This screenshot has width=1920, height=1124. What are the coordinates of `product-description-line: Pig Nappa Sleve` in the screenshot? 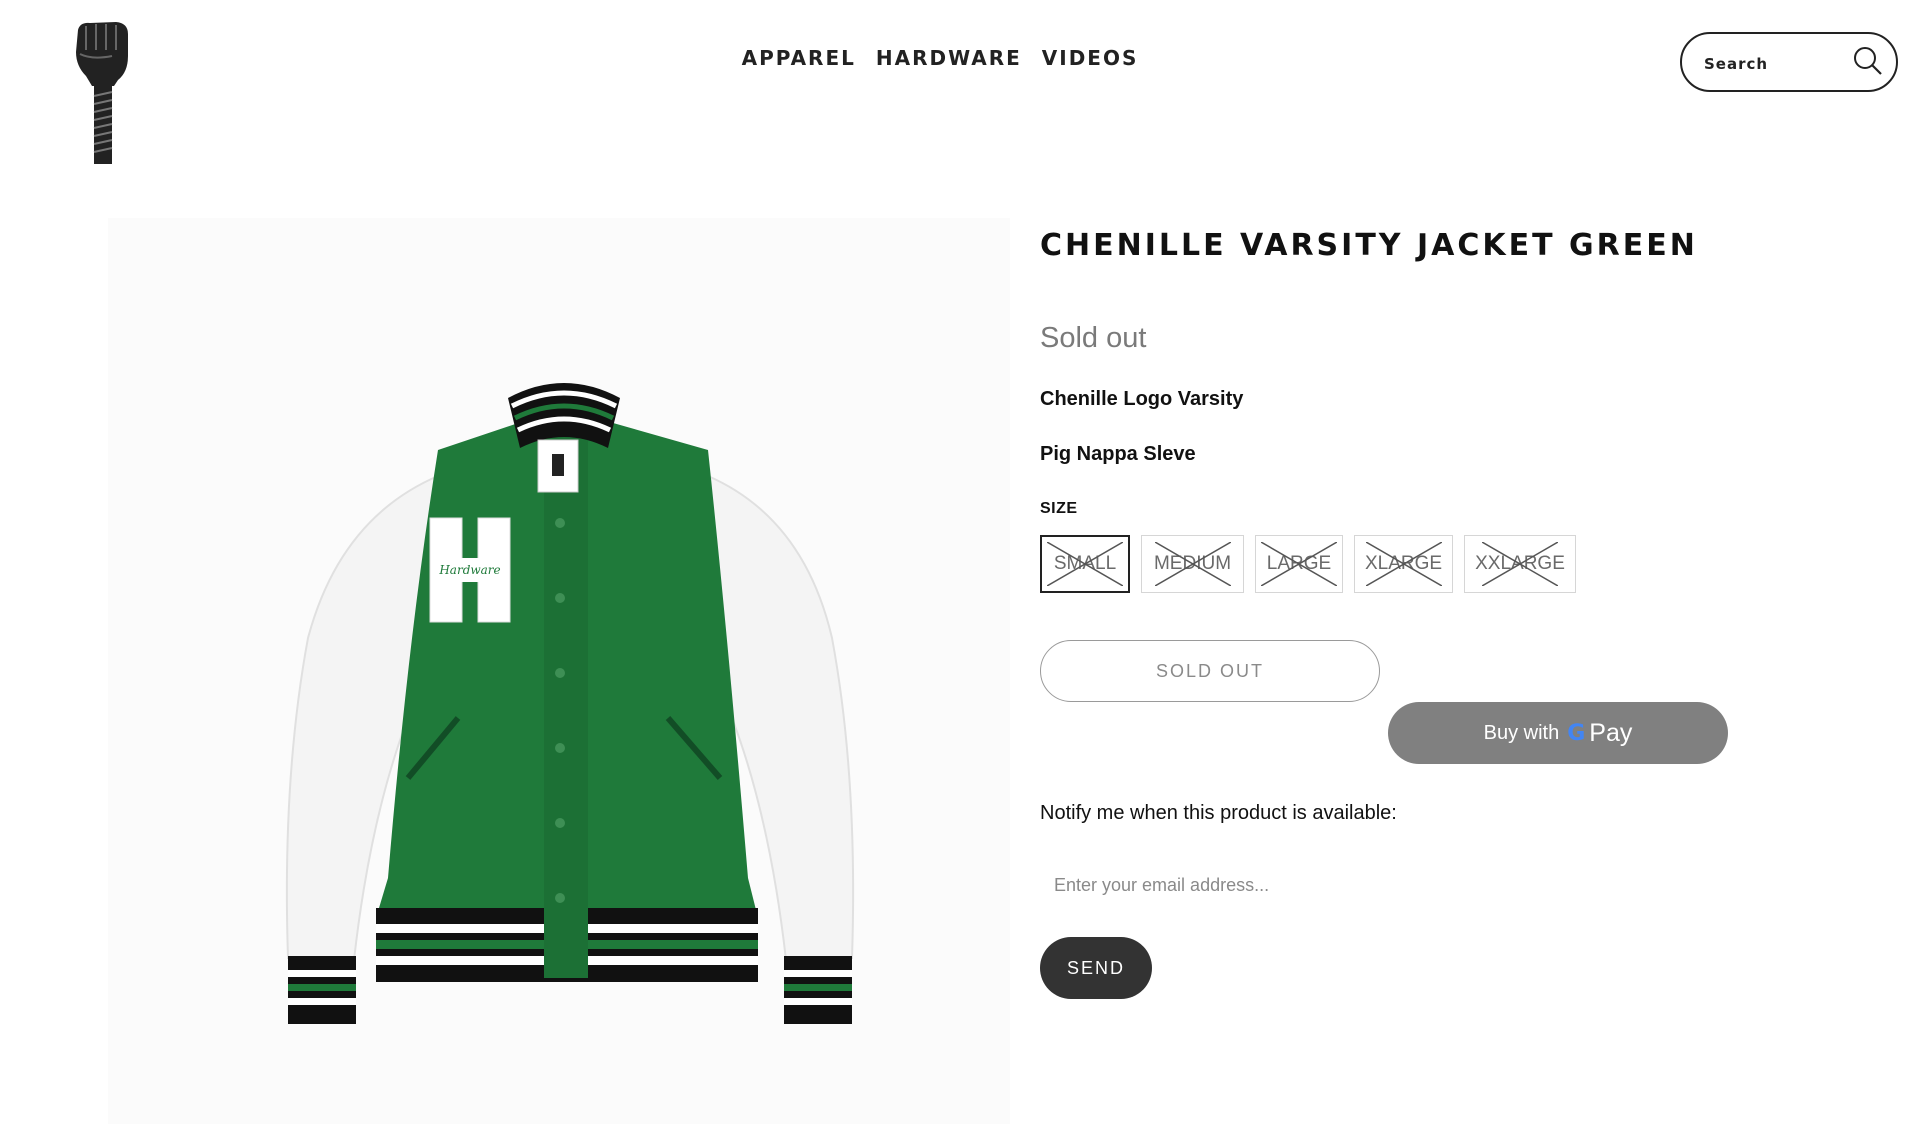 It's located at (1118, 454).